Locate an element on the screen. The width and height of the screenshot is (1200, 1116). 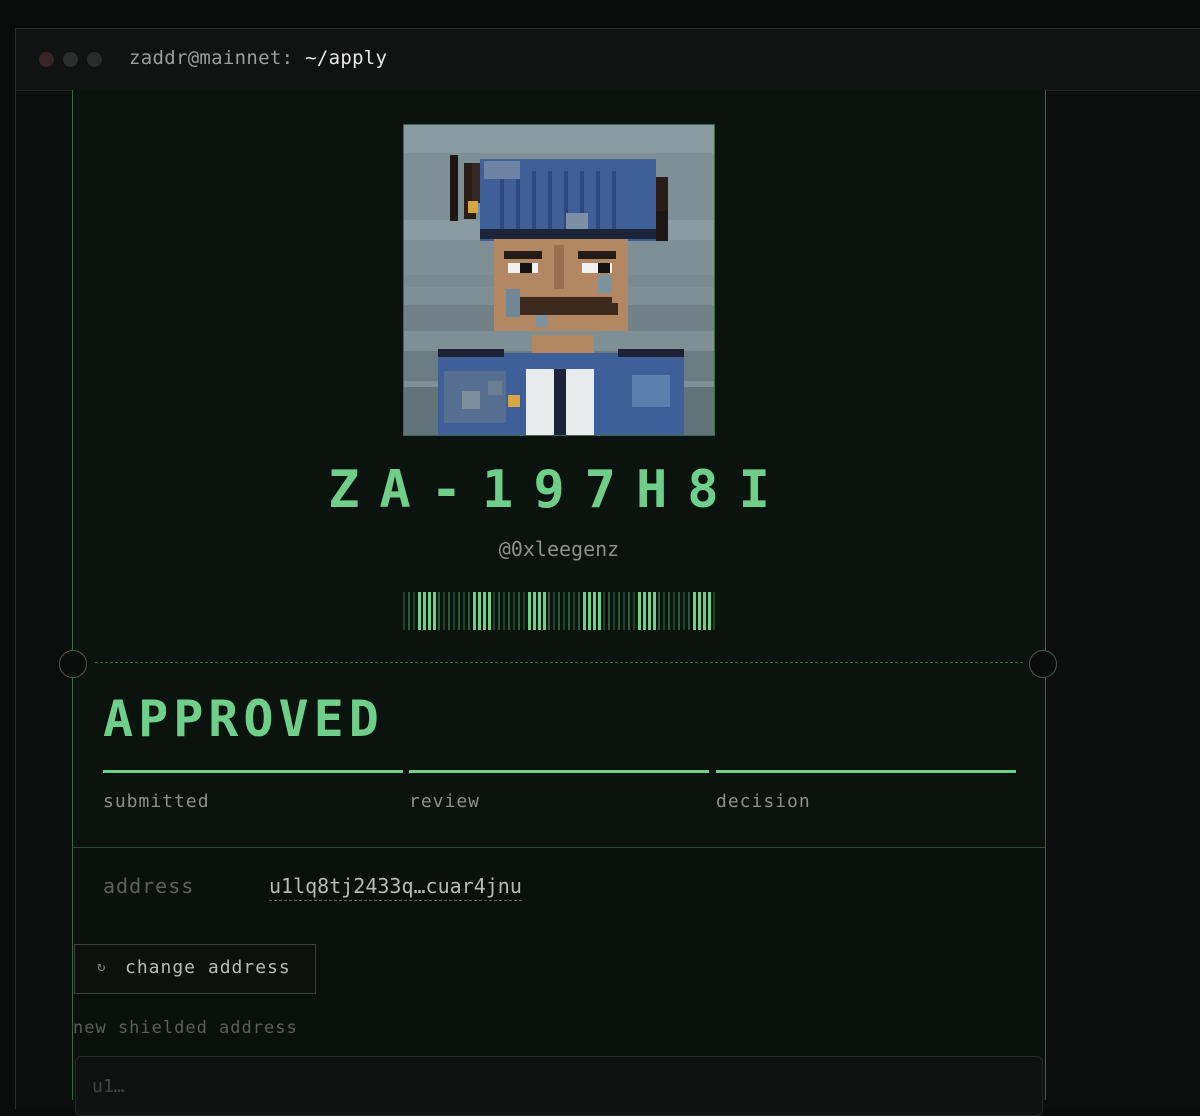
ticket-notch-left is located at coordinates (73, 664).